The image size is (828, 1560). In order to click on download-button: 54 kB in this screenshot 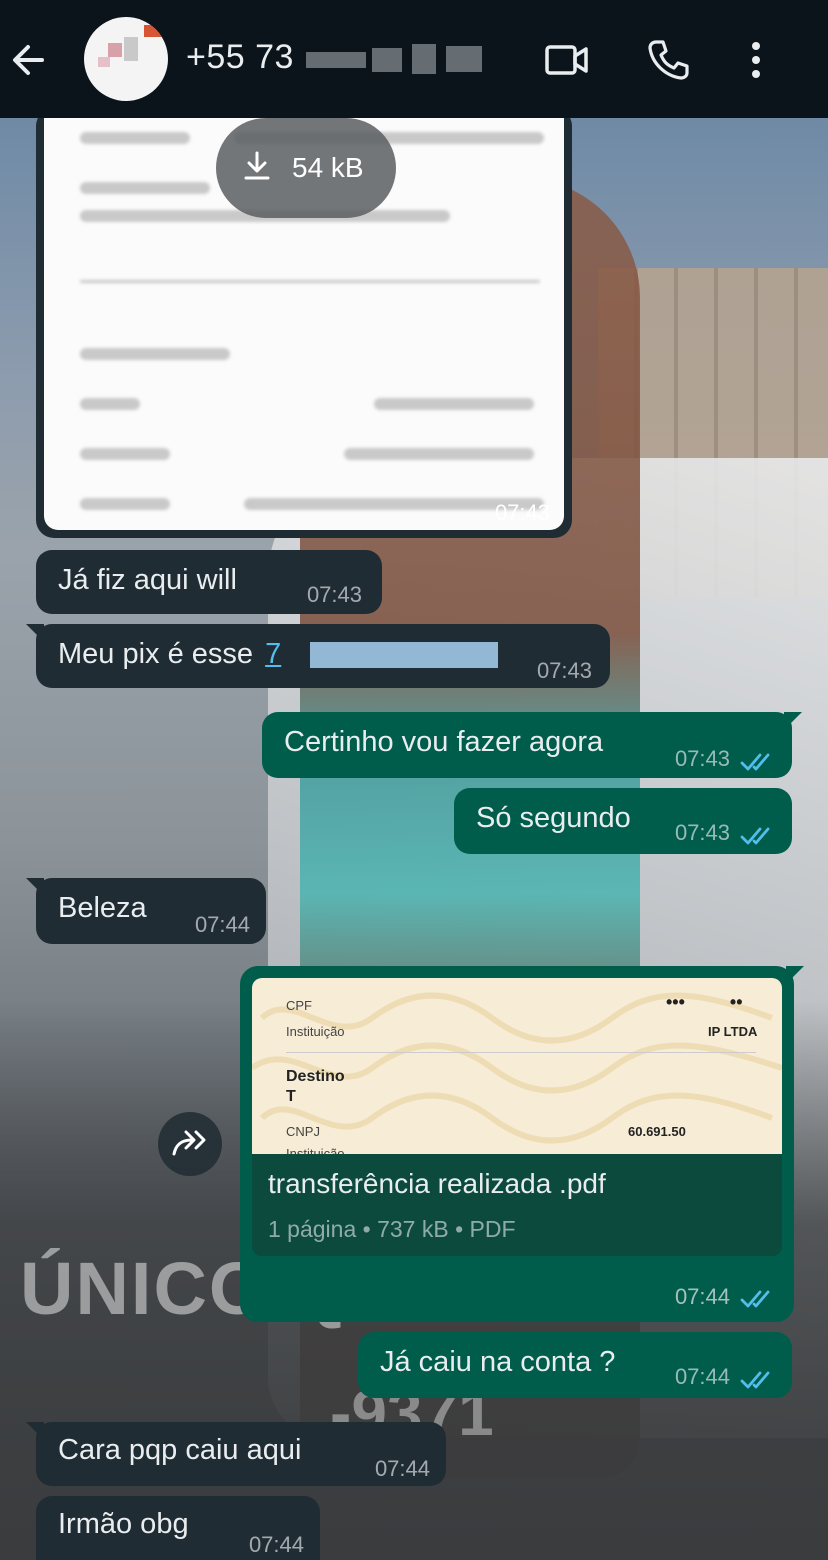, I will do `click(306, 168)`.